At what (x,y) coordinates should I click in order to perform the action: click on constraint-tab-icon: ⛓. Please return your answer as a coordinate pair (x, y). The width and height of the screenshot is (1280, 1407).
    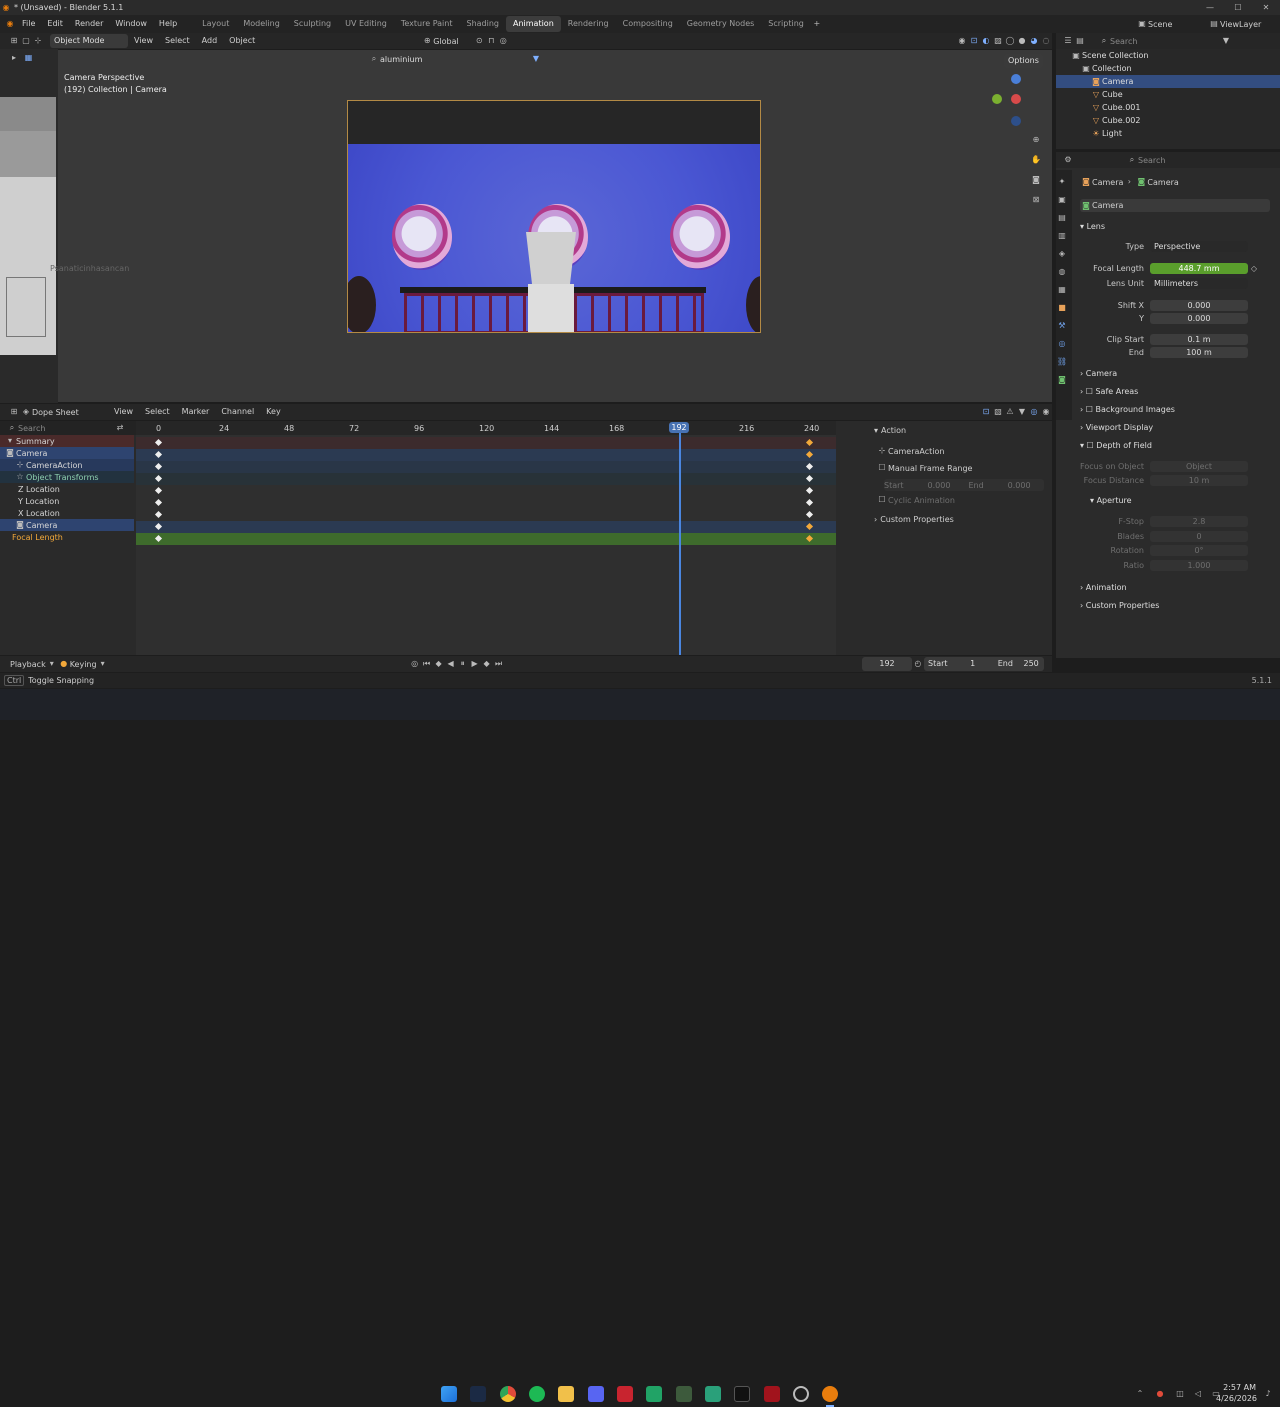
    Looking at the image, I should click on (1062, 362).